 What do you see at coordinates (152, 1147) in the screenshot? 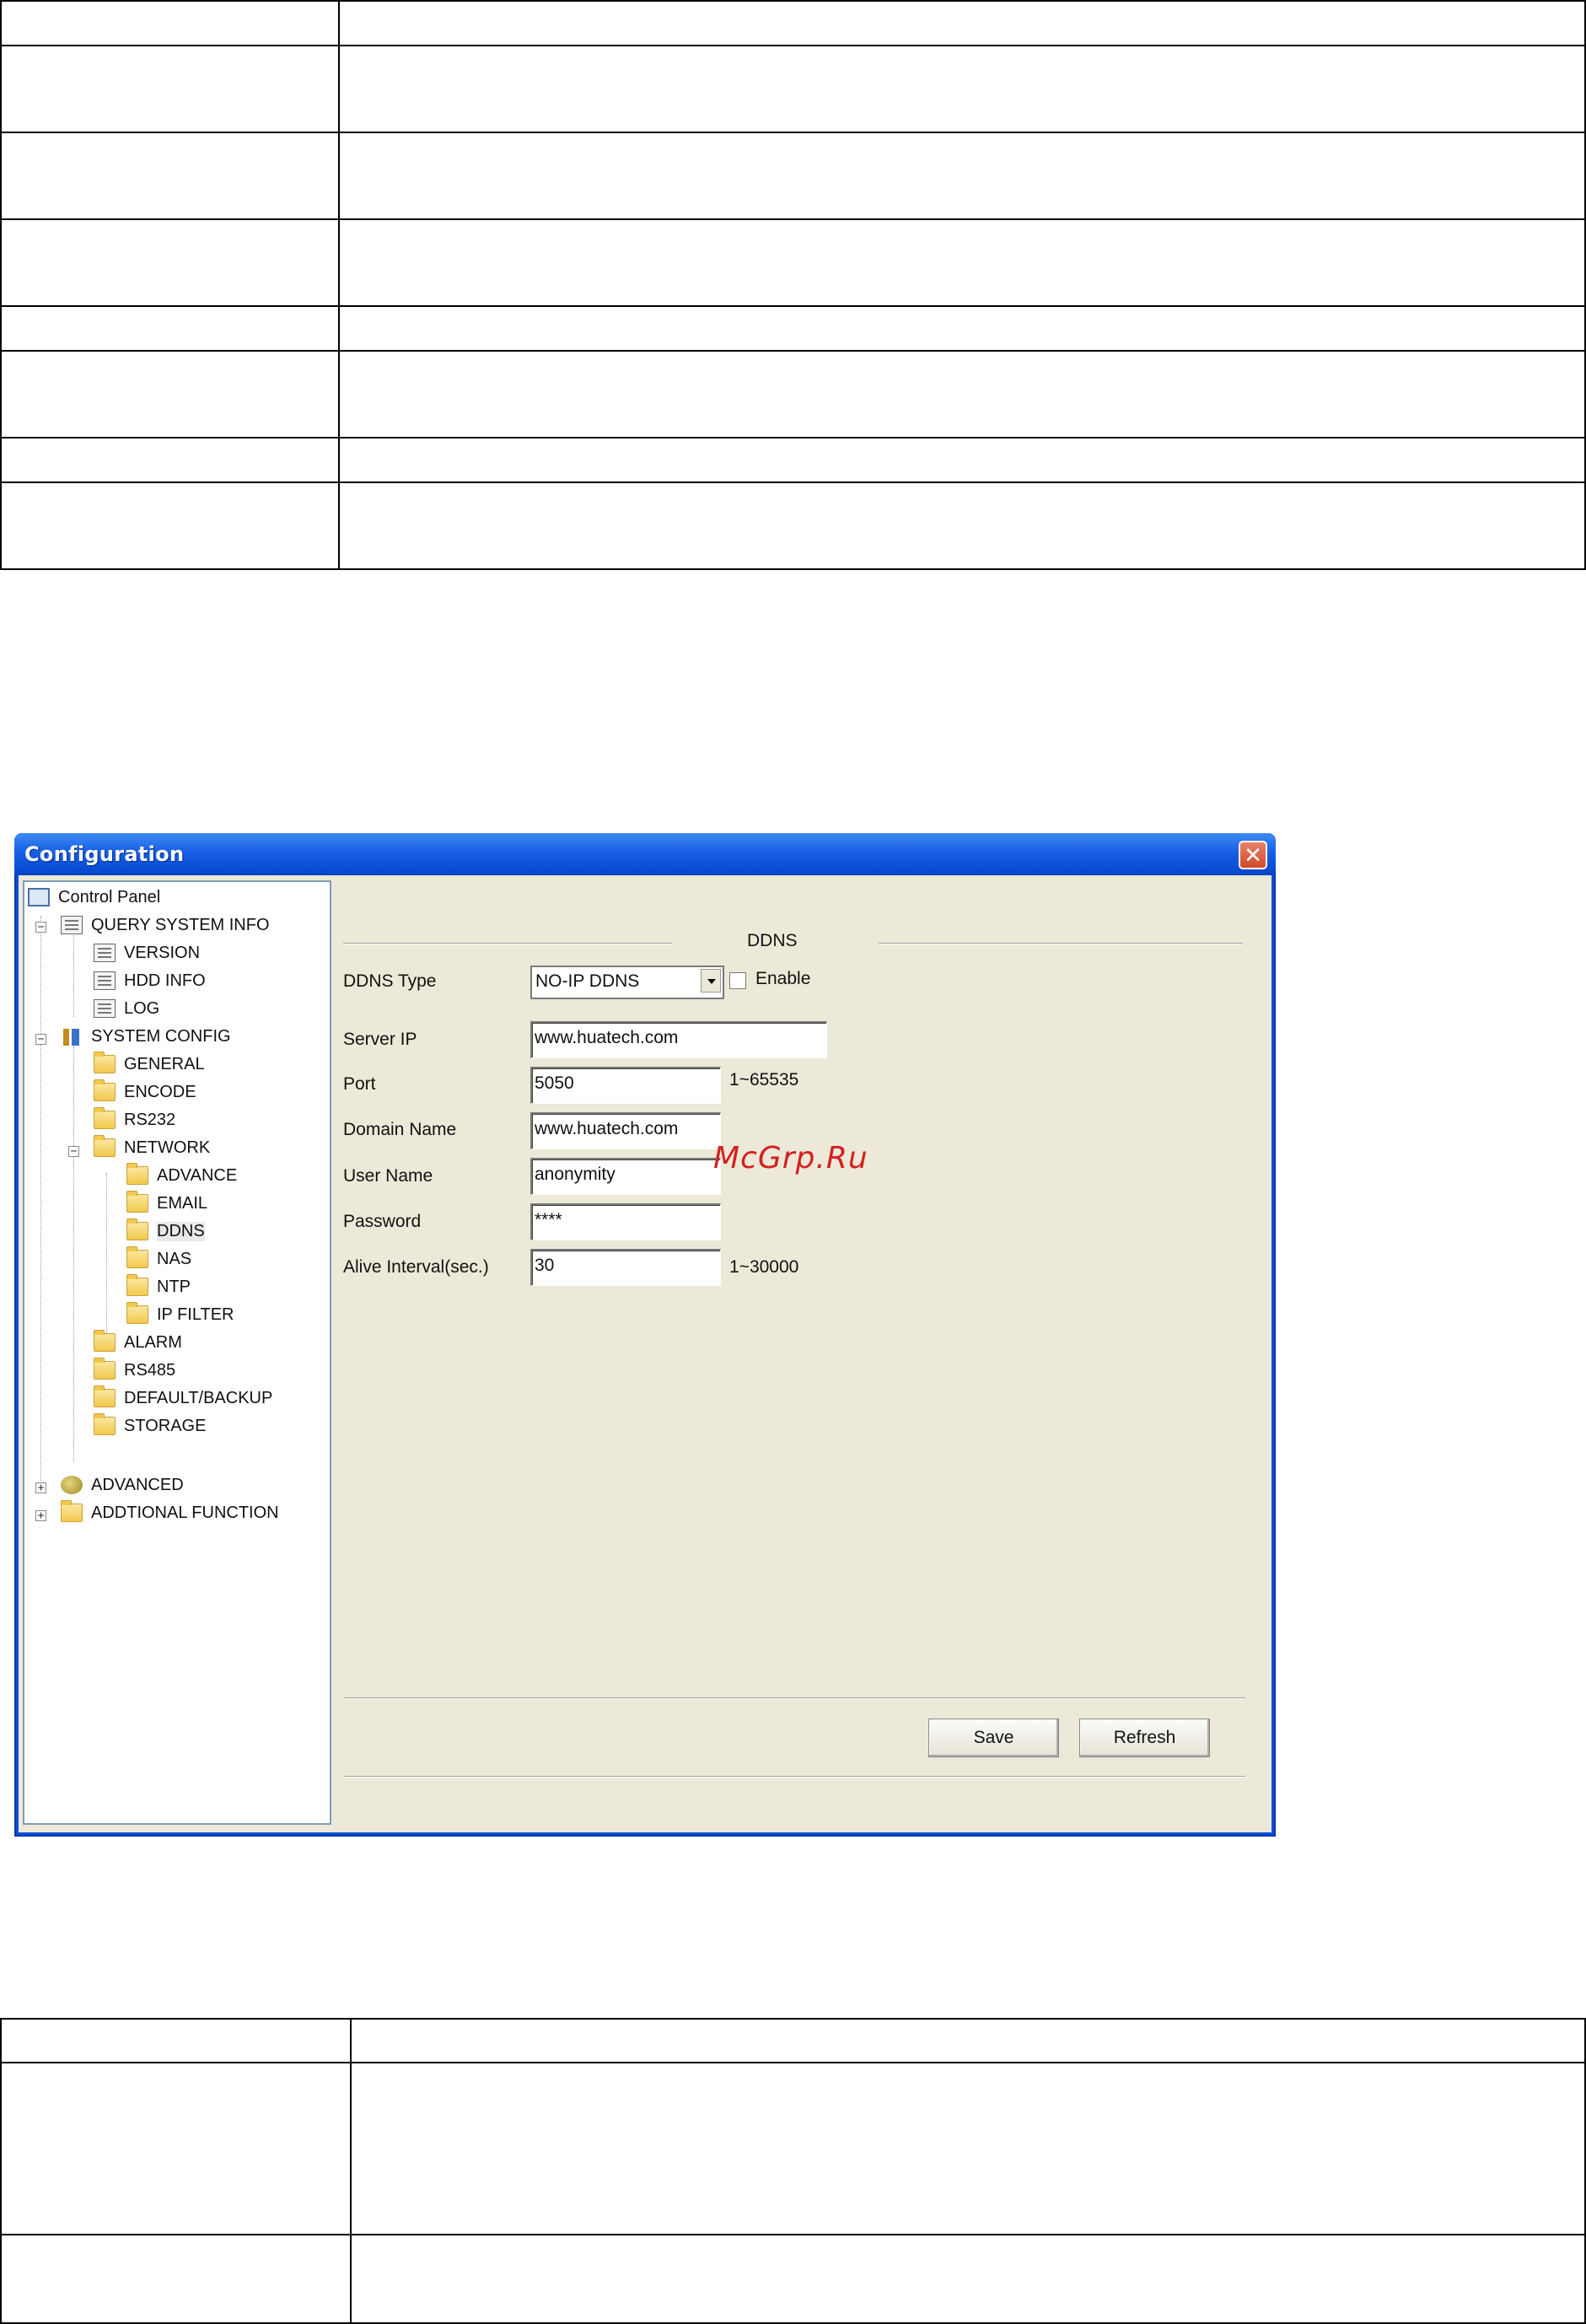
I see `tree-item-network: NETWORK` at bounding box center [152, 1147].